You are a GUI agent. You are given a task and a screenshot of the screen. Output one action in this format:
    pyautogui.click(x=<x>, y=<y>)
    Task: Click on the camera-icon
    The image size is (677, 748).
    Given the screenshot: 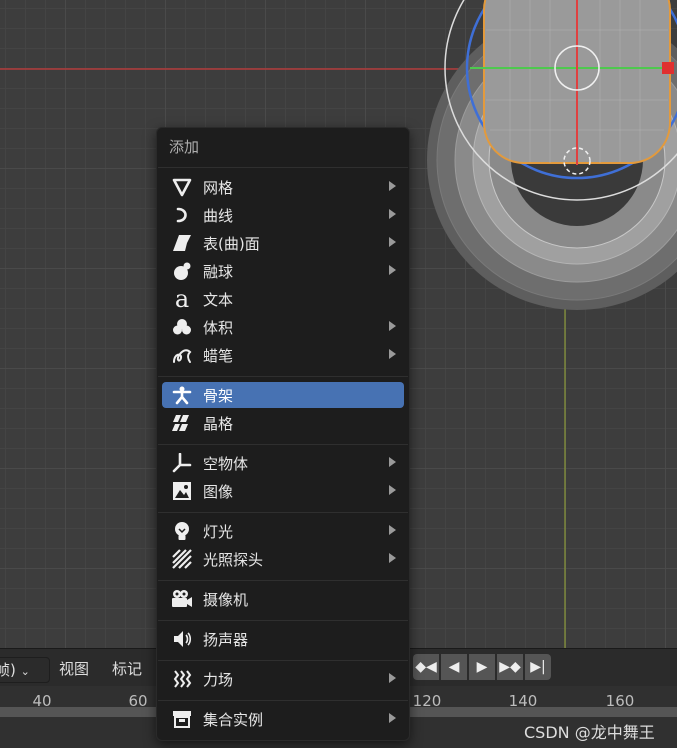 What is the action you would take?
    pyautogui.click(x=182, y=599)
    